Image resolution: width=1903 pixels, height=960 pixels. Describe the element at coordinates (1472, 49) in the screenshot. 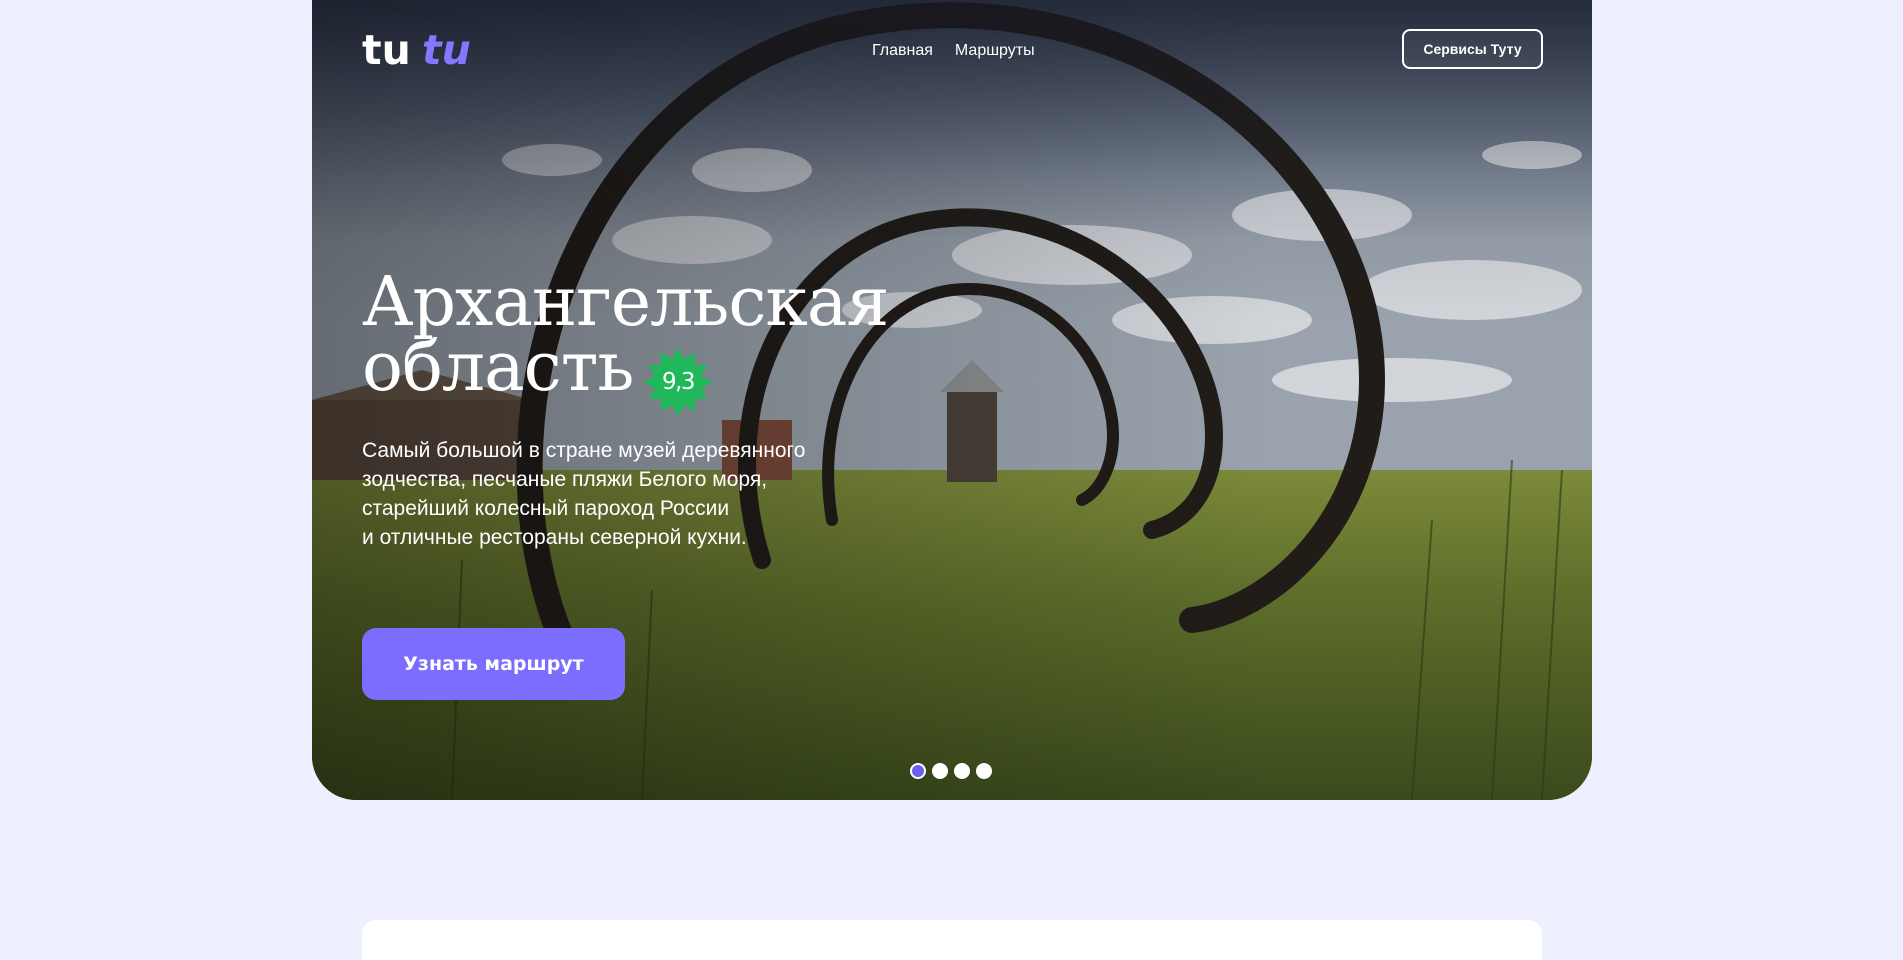

I see `services-button: Сервисы Туту` at that location.